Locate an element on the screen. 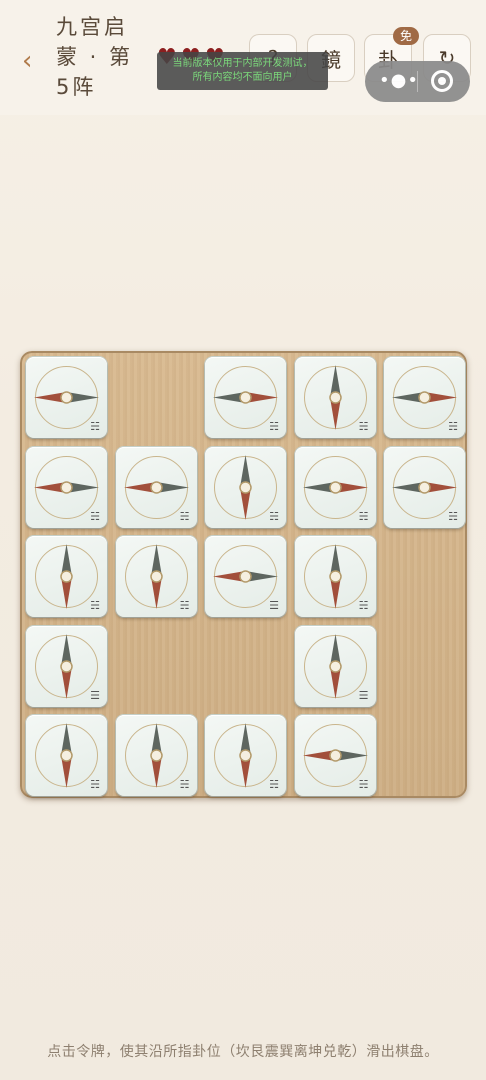 The height and width of the screenshot is (1080, 486). page-title: 九宫启蒙 · 第5阵 is located at coordinates (95, 57).